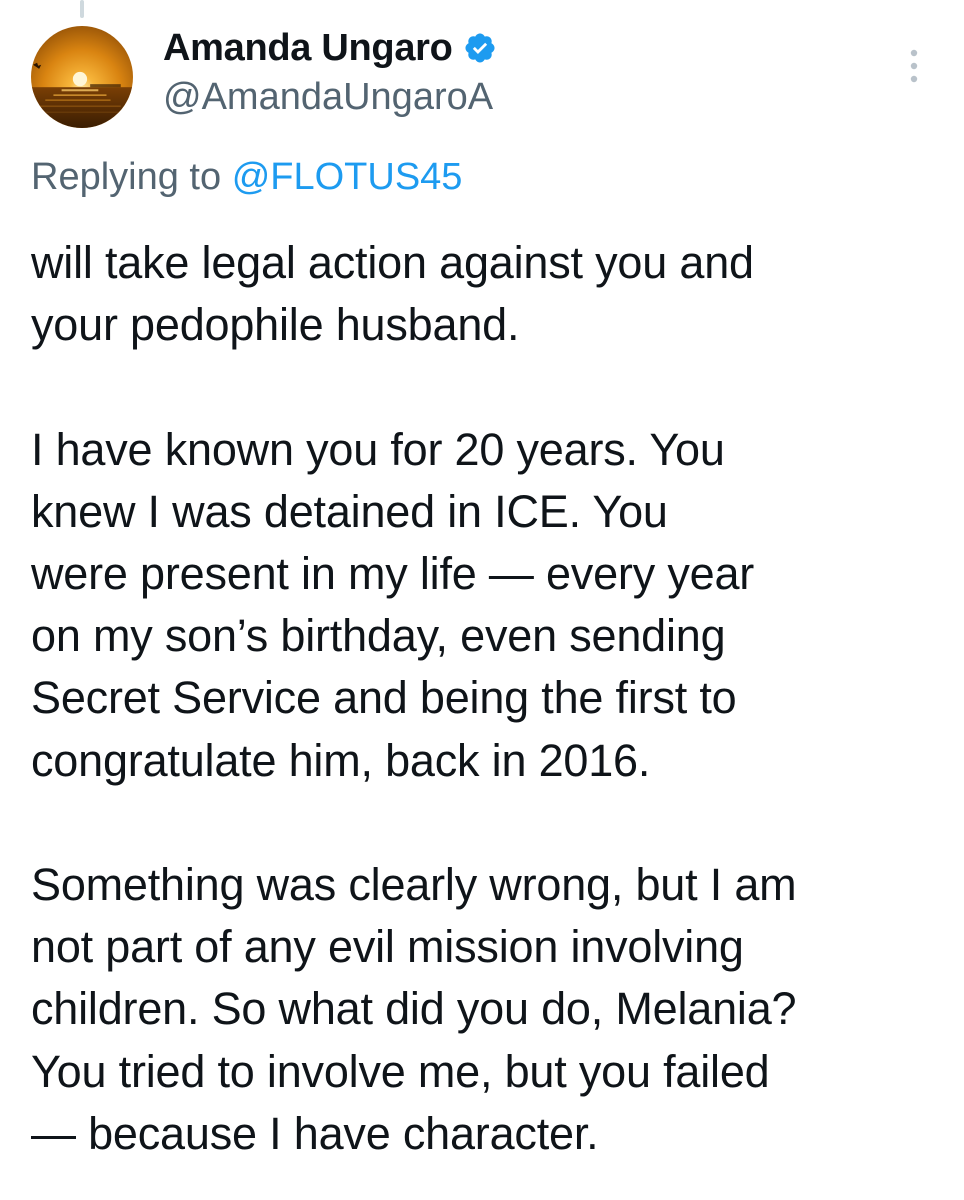 This screenshot has width=964, height=1200. What do you see at coordinates (349, 511) in the screenshot?
I see `tweet-line: knew I was detained in ICE. You` at bounding box center [349, 511].